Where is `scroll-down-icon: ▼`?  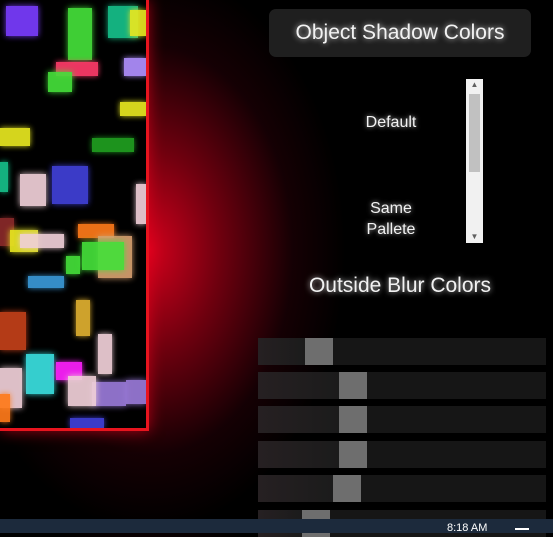 scroll-down-icon: ▼ is located at coordinates (474, 237).